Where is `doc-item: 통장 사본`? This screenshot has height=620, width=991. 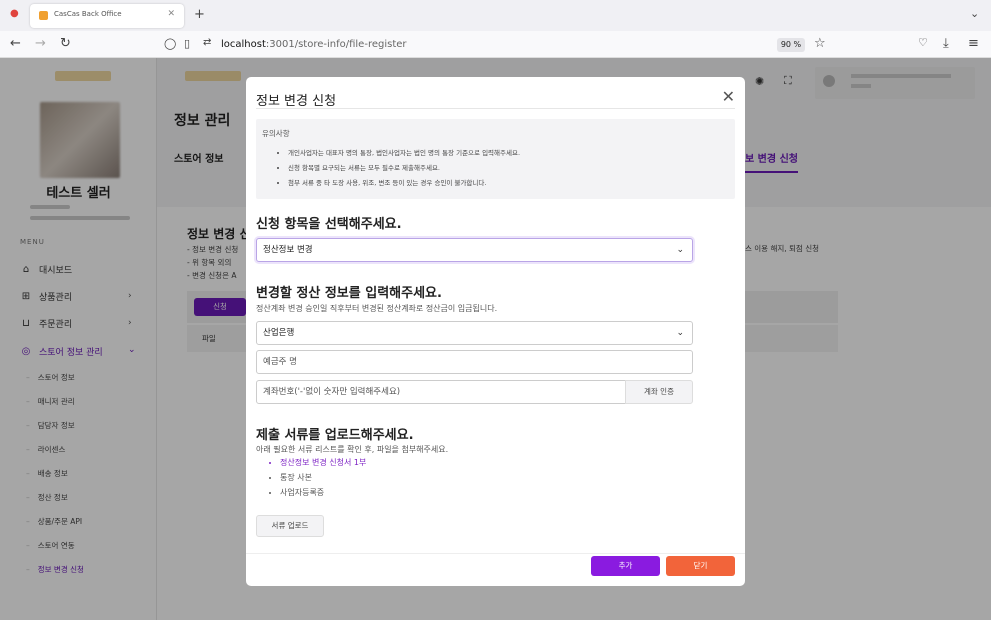 doc-item: 통장 사본 is located at coordinates (323, 477).